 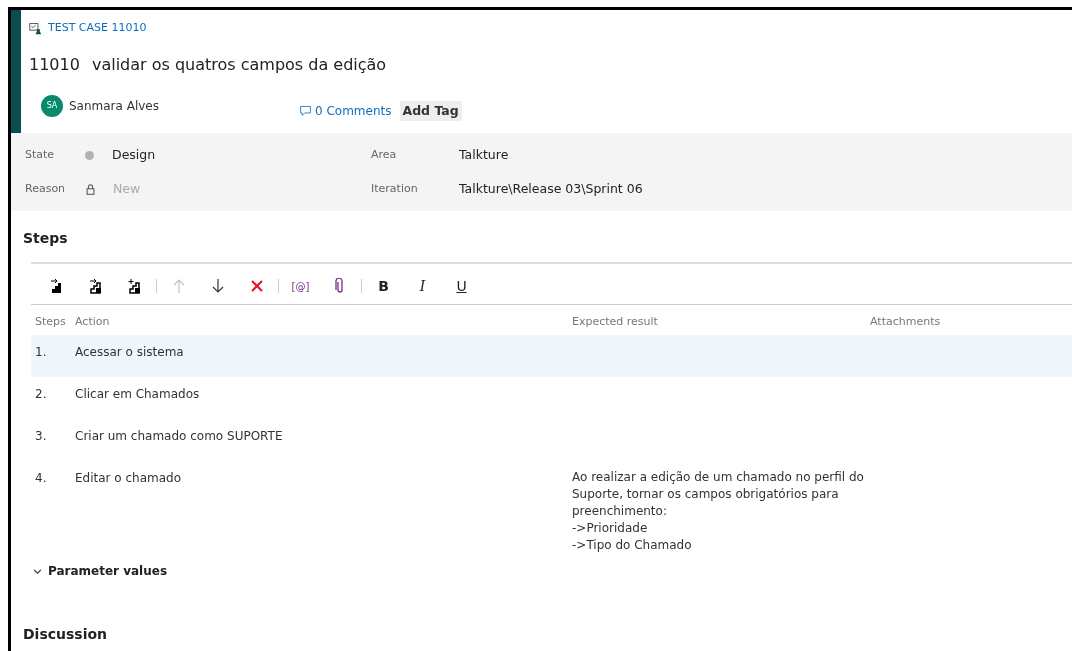 What do you see at coordinates (430, 111) in the screenshot?
I see `add-tag-button: Add Tag` at bounding box center [430, 111].